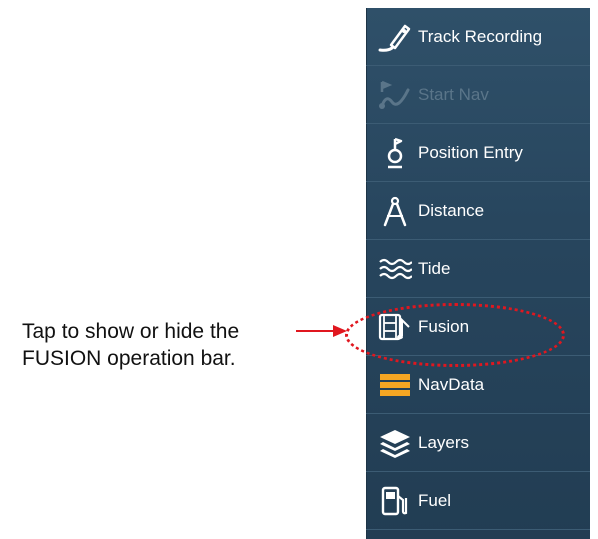 The width and height of the screenshot is (598, 539). What do you see at coordinates (478, 269) in the screenshot?
I see `menu-item-tide: Tide` at bounding box center [478, 269].